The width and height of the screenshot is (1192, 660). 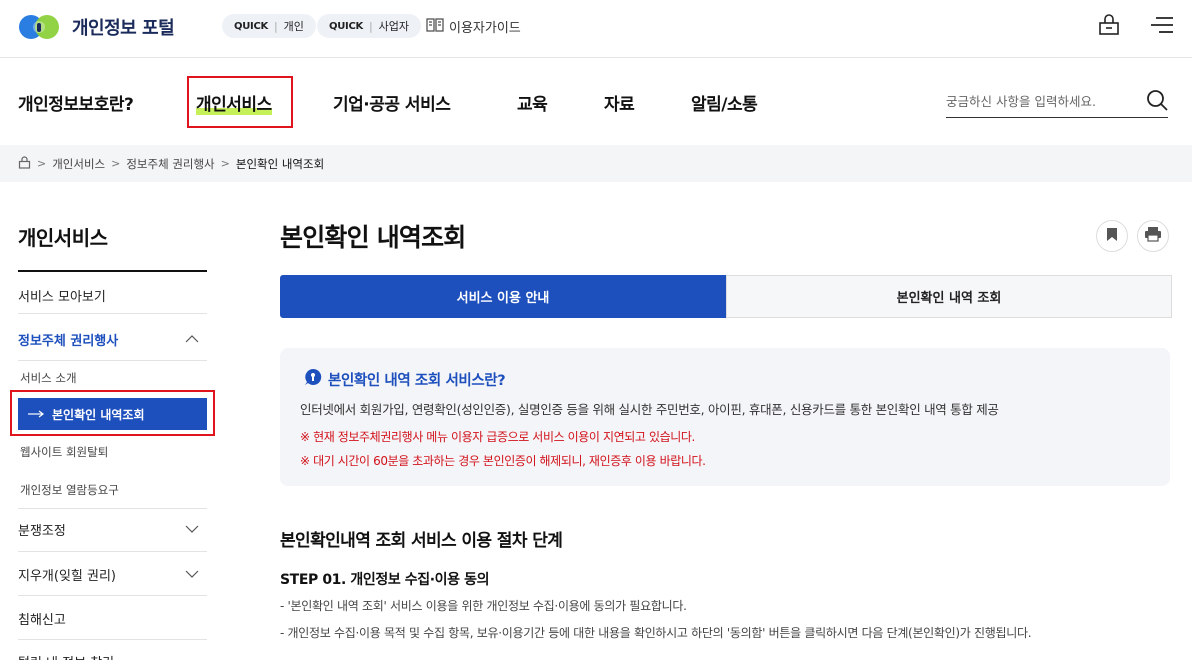 I want to click on annotation-highlight-gnb, so click(x=240, y=102).